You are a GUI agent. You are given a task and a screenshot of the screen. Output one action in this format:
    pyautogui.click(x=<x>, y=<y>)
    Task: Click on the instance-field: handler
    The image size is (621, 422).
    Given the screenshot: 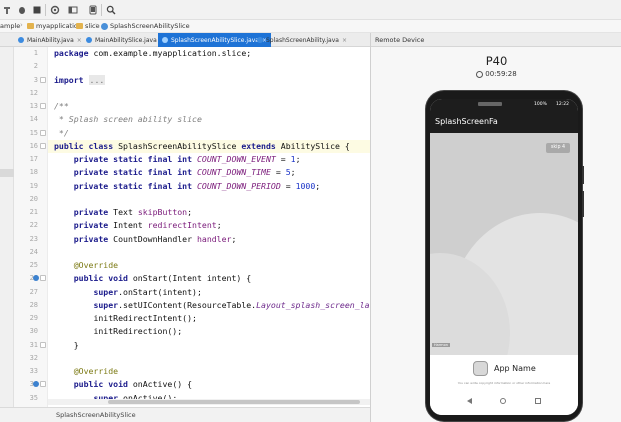 What is the action you would take?
    pyautogui.click(x=214, y=239)
    